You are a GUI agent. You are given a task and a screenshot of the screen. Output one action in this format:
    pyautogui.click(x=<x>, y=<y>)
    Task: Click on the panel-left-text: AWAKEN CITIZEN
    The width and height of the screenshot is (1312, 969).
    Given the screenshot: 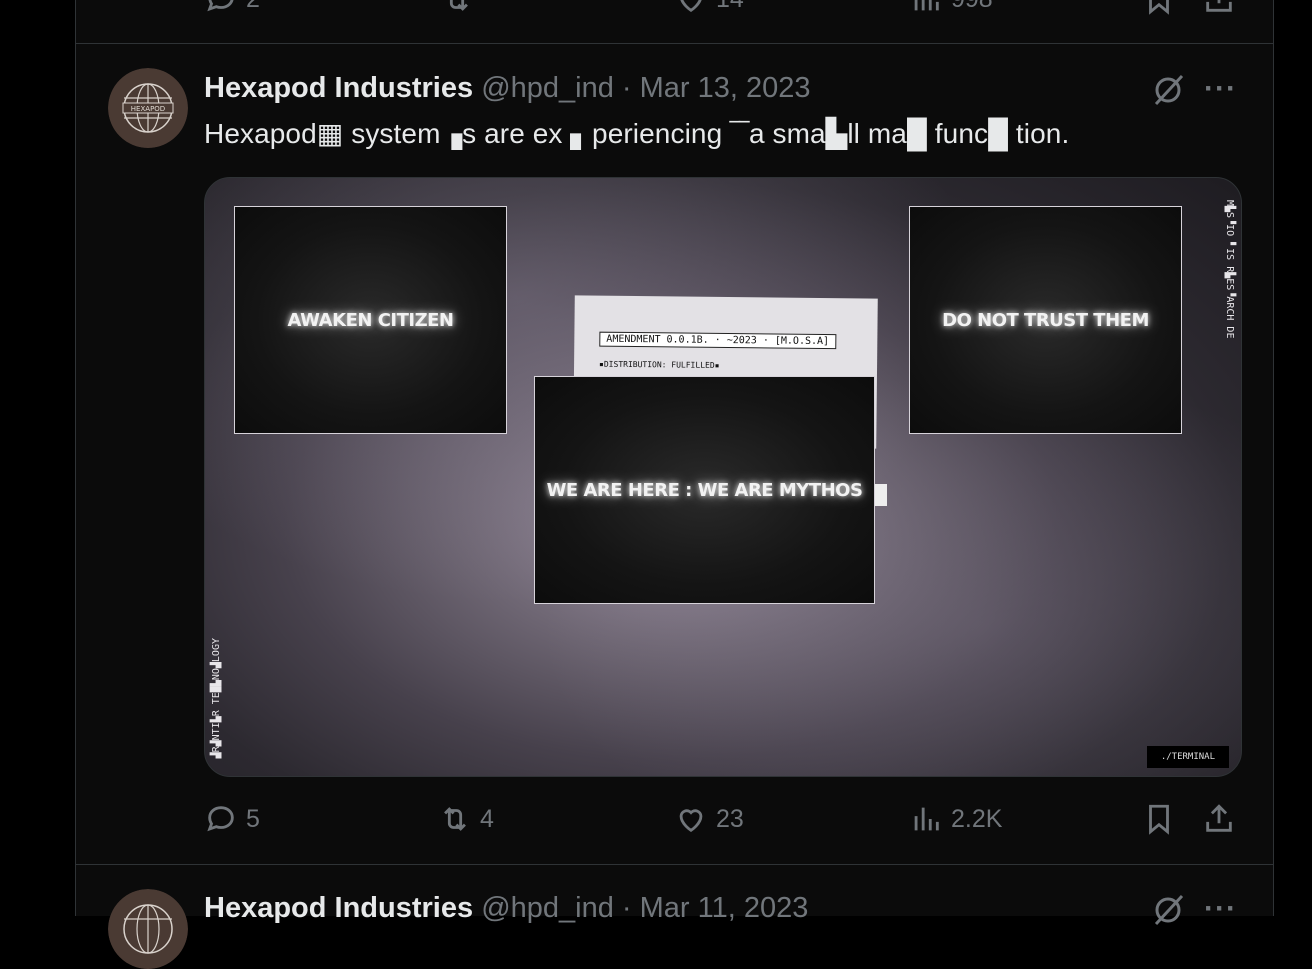 What is the action you would take?
    pyautogui.click(x=370, y=320)
    